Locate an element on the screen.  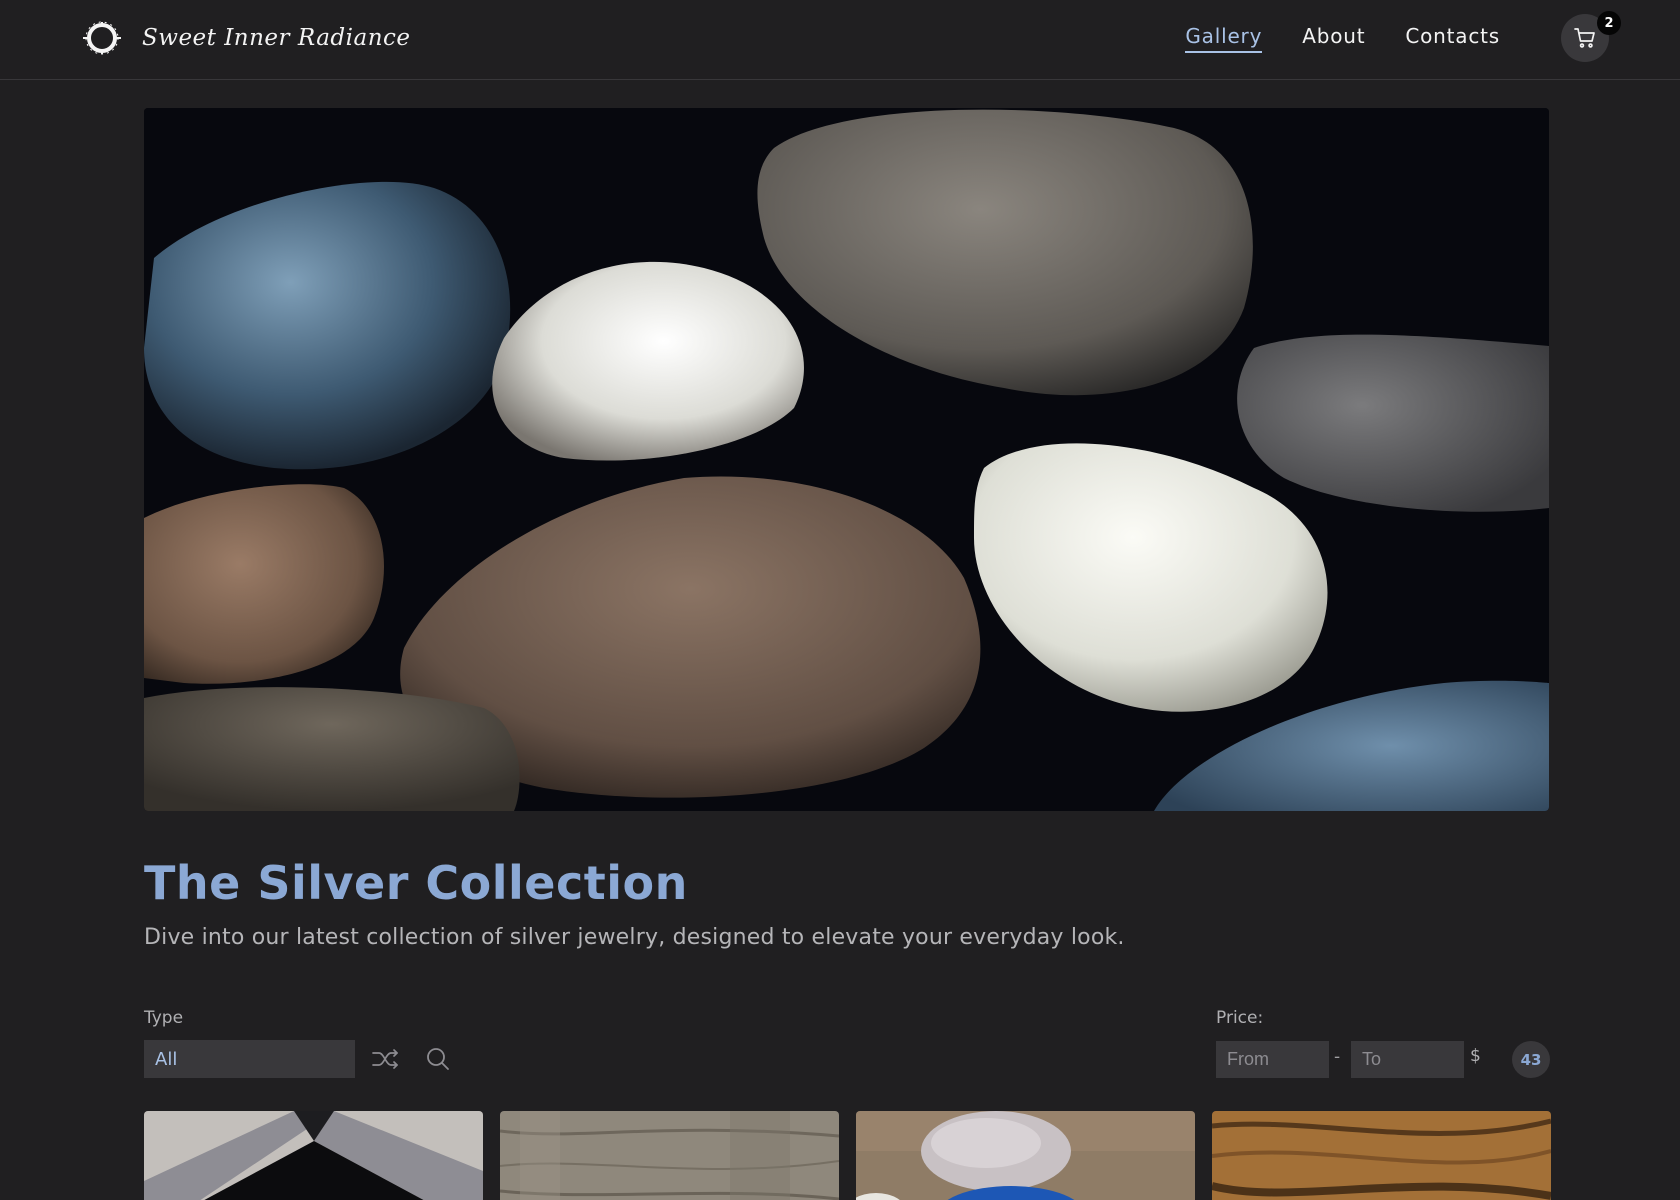
wood-grain-photo is located at coordinates (1381, 1155).